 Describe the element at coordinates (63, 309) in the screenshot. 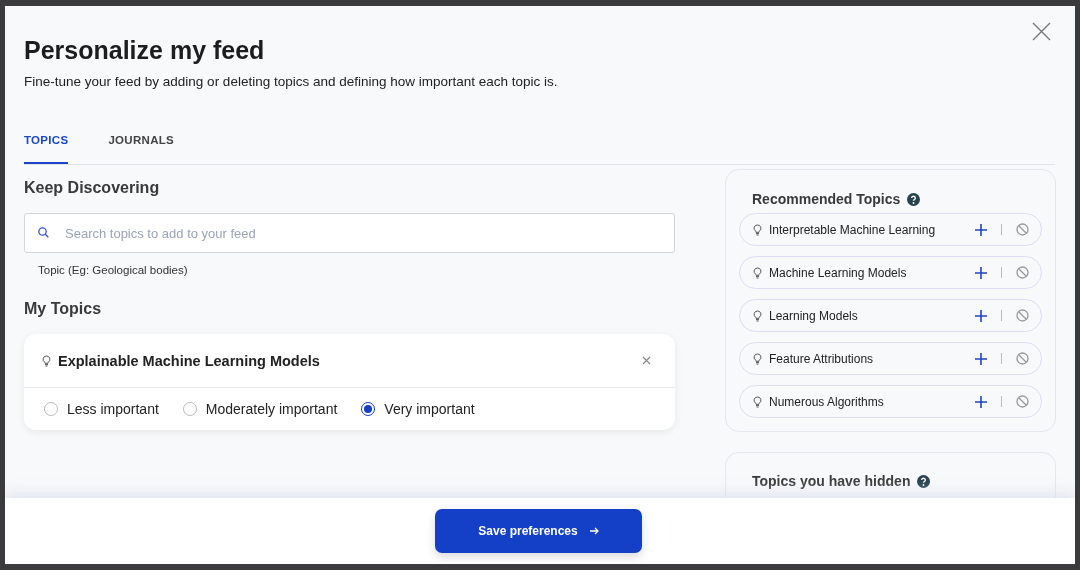

I see `section-heading: My Topics` at that location.